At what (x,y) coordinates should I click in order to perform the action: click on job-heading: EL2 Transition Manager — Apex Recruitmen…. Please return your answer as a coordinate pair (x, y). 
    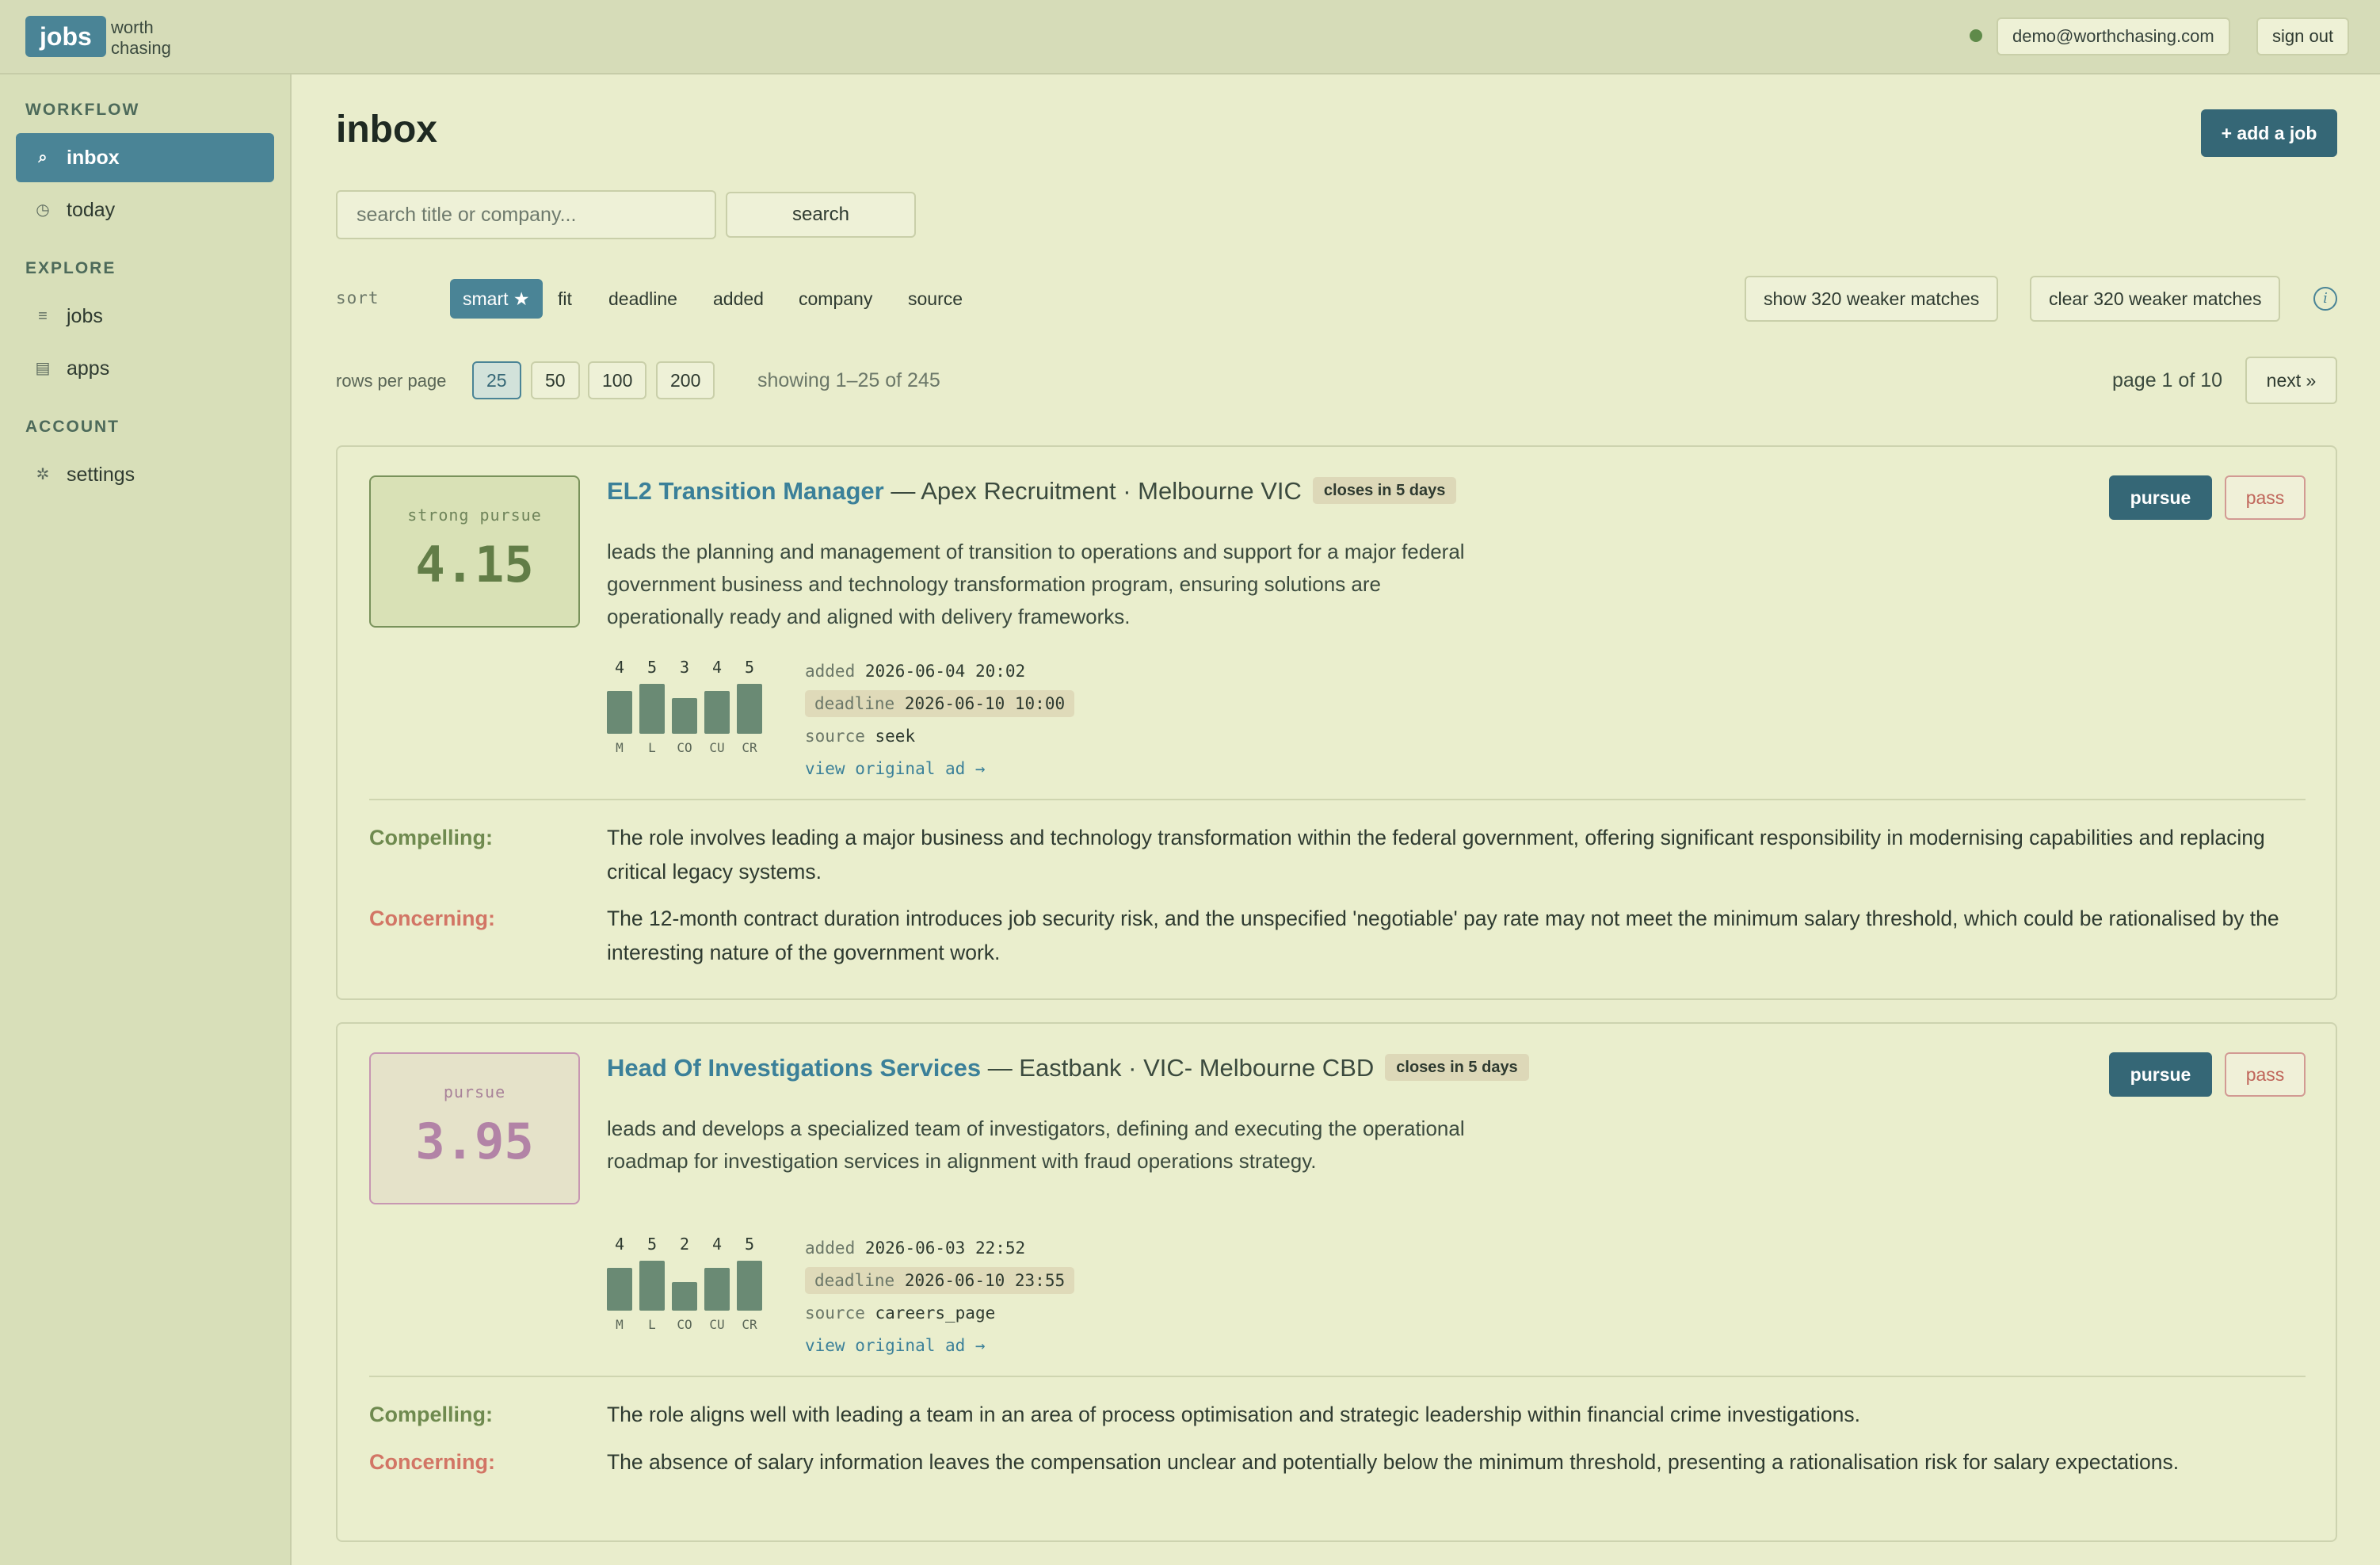
    Looking at the image, I should click on (1032, 491).